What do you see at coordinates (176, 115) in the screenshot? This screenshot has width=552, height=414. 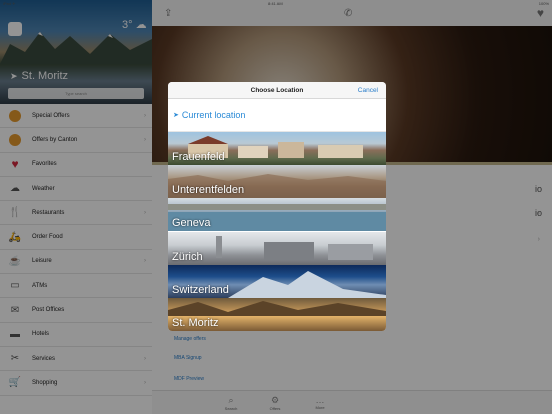 I see `location-arrow-icon: ➤` at bounding box center [176, 115].